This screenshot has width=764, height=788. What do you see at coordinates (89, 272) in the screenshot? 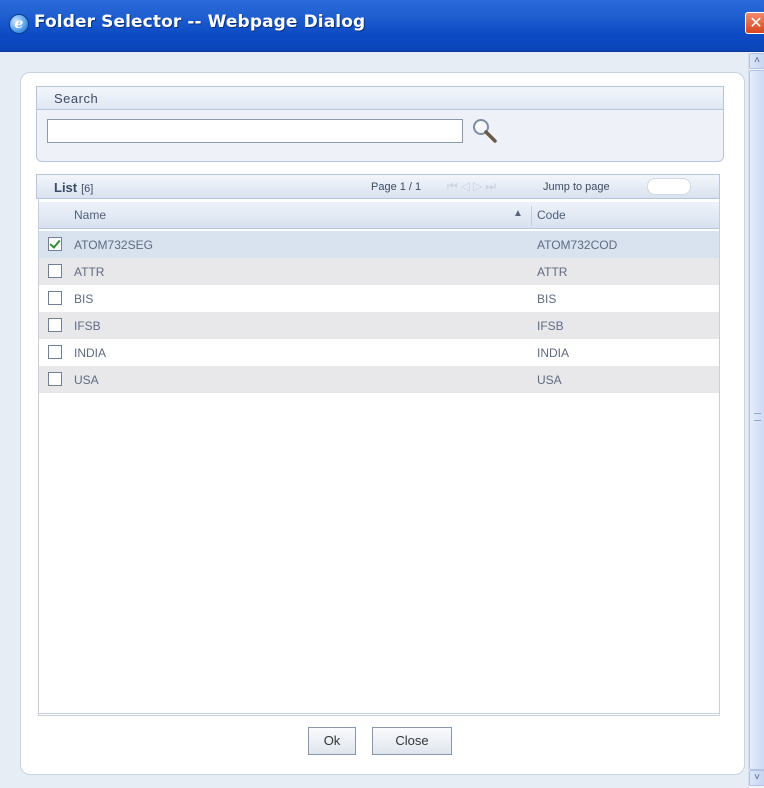
I see `row-name: ATTR` at bounding box center [89, 272].